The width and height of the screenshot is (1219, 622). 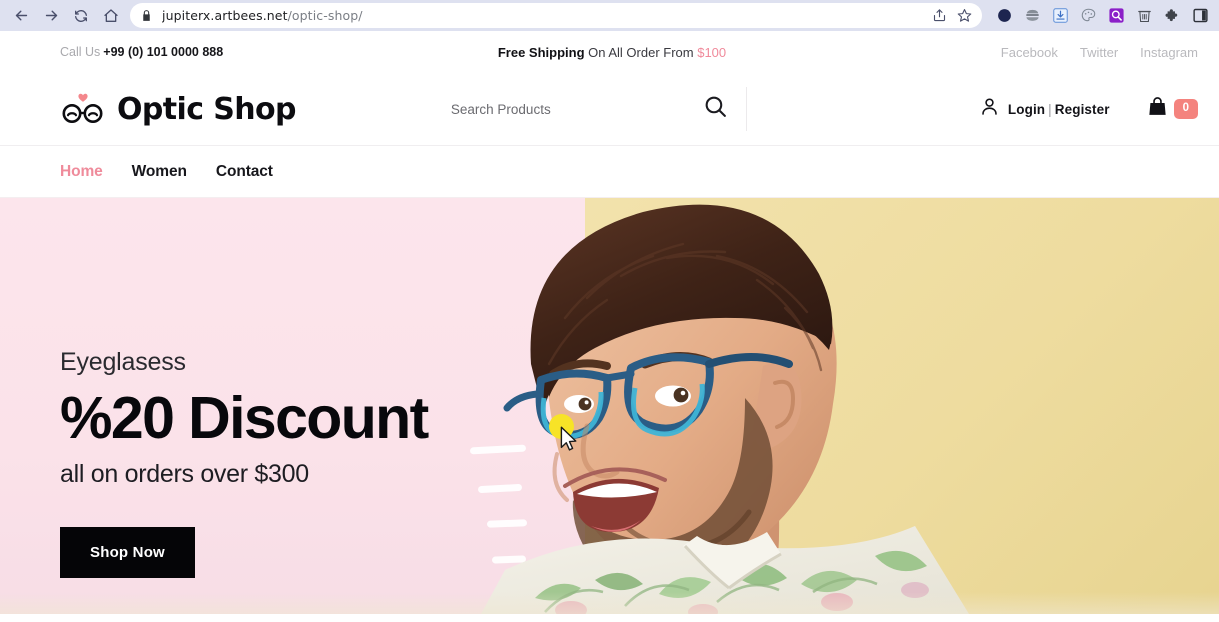 What do you see at coordinates (1144, 15) in the screenshot?
I see `trash-extension-icon` at bounding box center [1144, 15].